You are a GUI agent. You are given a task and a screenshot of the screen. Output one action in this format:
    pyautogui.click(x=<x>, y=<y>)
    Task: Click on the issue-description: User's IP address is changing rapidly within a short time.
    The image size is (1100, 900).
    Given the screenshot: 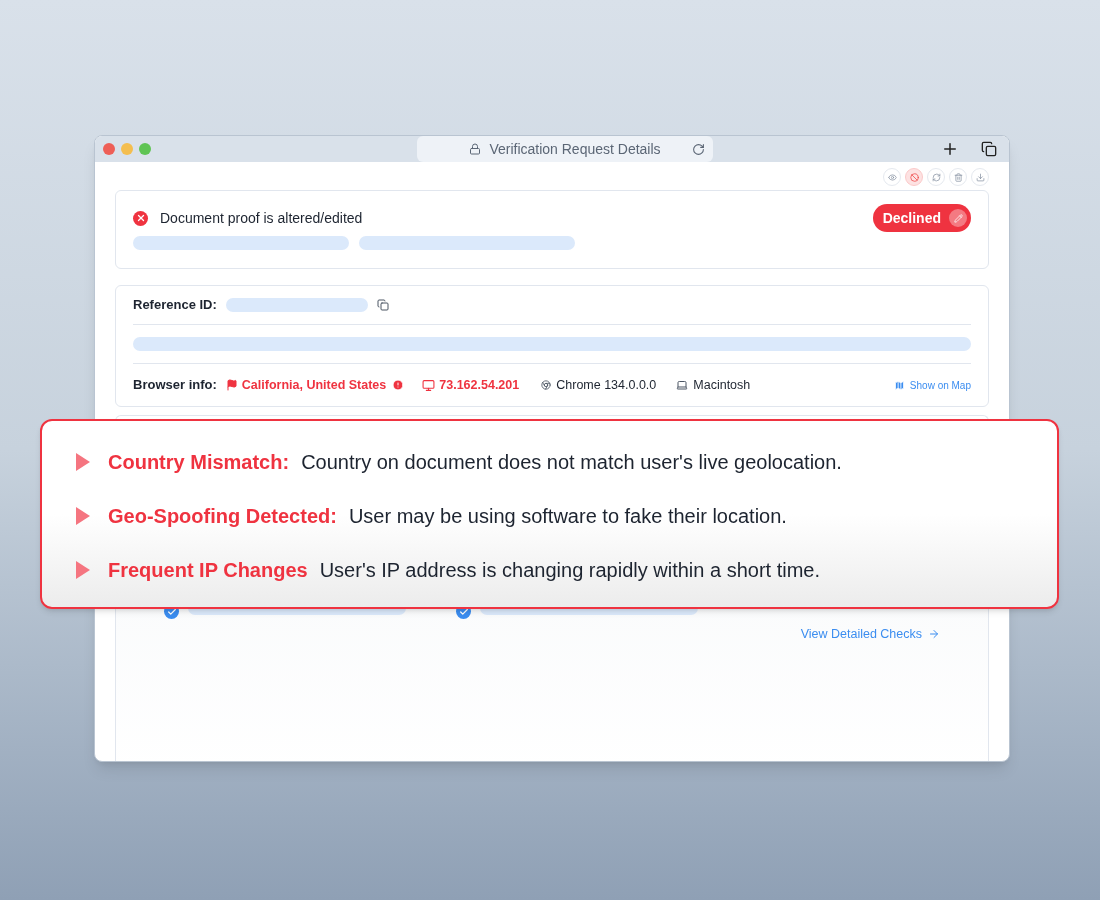 What is the action you would take?
    pyautogui.click(x=569, y=570)
    